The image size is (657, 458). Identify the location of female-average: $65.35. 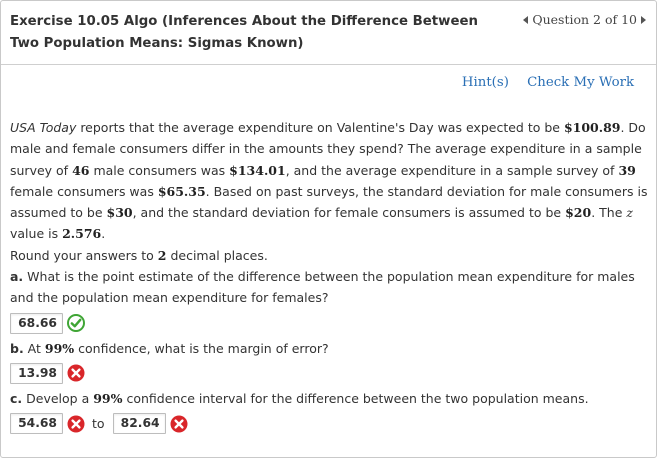
(181, 191).